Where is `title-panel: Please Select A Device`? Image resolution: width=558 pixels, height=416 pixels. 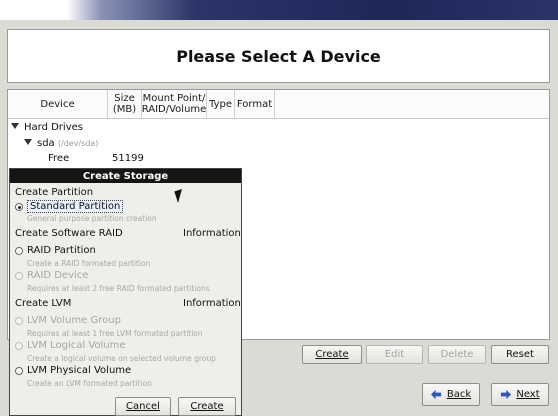
title-panel: Please Select A Device is located at coordinates (278, 56).